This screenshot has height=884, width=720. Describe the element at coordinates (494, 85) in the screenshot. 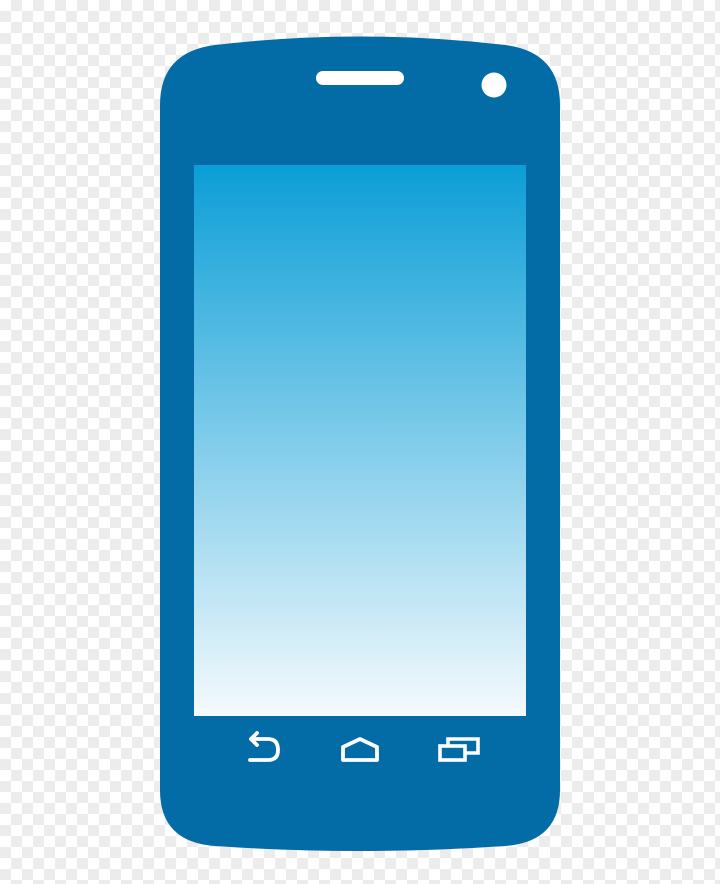

I see `front-camera` at that location.